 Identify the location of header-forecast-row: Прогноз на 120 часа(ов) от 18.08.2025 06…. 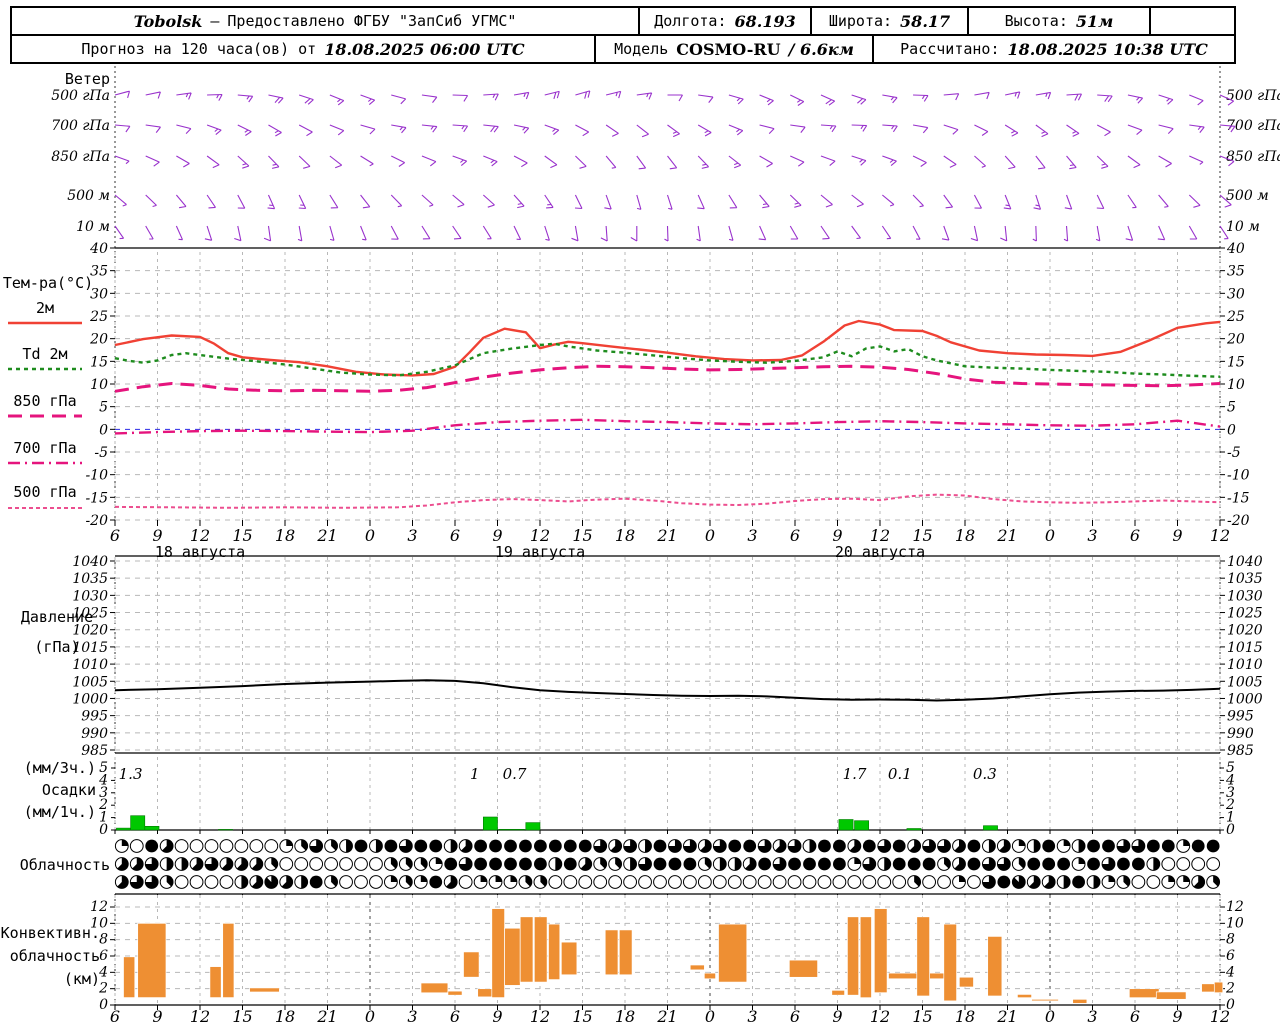
(623, 49).